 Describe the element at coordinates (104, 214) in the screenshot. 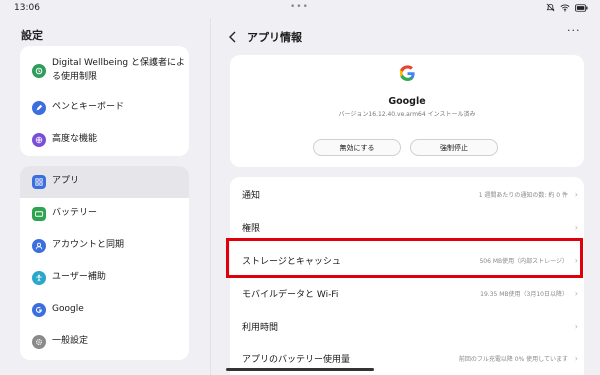

I see `sidebar-item-battery: バッテリー` at that location.